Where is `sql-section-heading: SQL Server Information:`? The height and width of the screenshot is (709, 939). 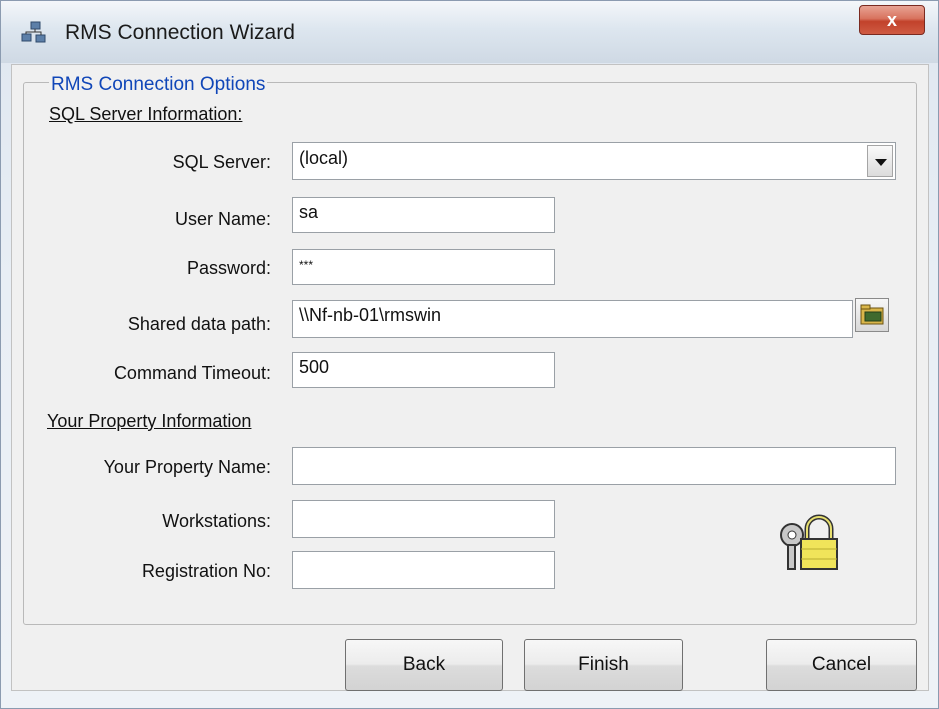 sql-section-heading: SQL Server Information: is located at coordinates (146, 114).